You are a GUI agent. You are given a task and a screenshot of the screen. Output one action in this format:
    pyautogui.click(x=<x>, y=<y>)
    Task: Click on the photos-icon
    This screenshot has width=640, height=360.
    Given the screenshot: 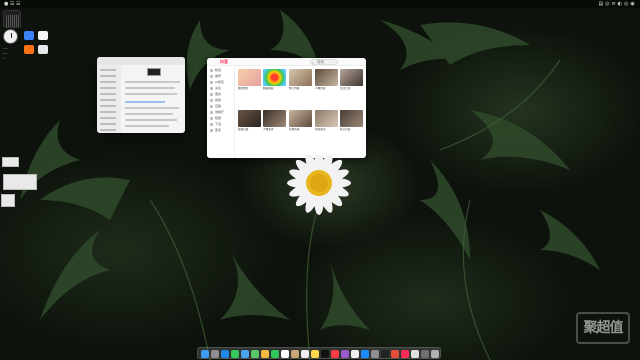 What is the action you would take?
    pyautogui.click(x=265, y=354)
    